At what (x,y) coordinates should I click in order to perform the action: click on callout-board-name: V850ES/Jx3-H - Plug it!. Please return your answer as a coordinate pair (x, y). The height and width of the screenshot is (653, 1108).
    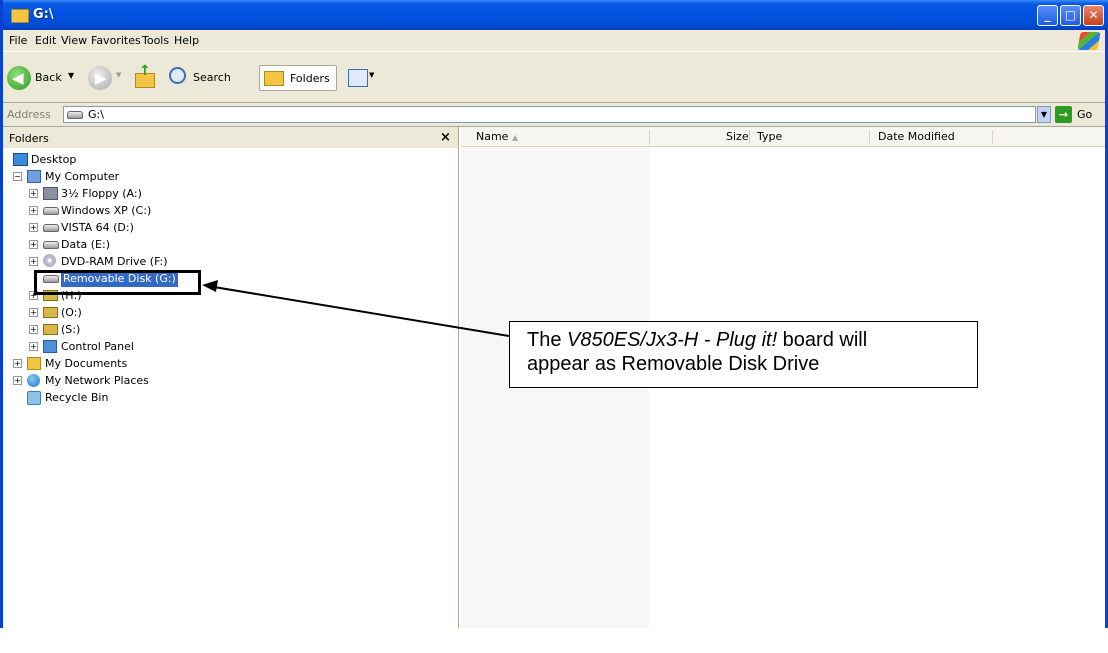
    Looking at the image, I should click on (672, 340).